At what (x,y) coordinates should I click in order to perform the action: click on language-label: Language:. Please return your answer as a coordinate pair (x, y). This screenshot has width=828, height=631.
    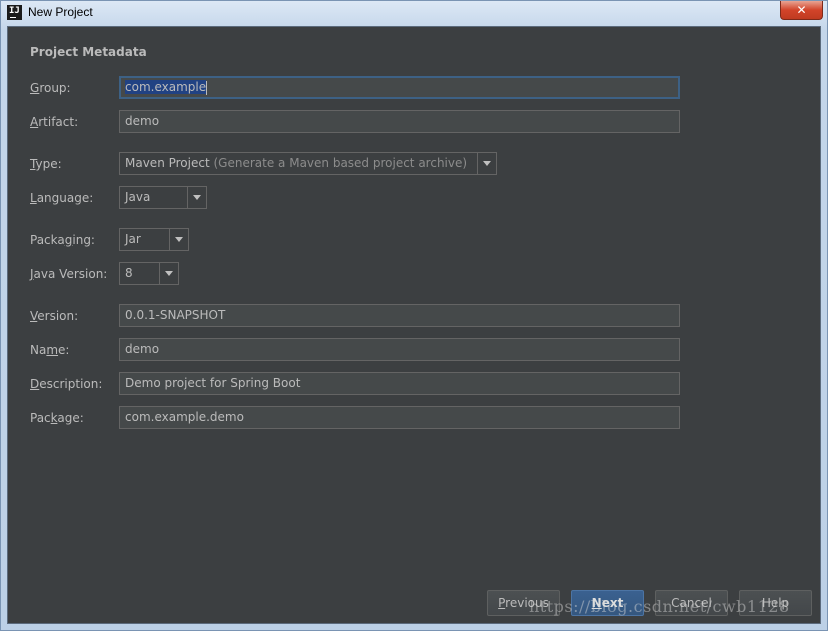
    Looking at the image, I should click on (62, 198).